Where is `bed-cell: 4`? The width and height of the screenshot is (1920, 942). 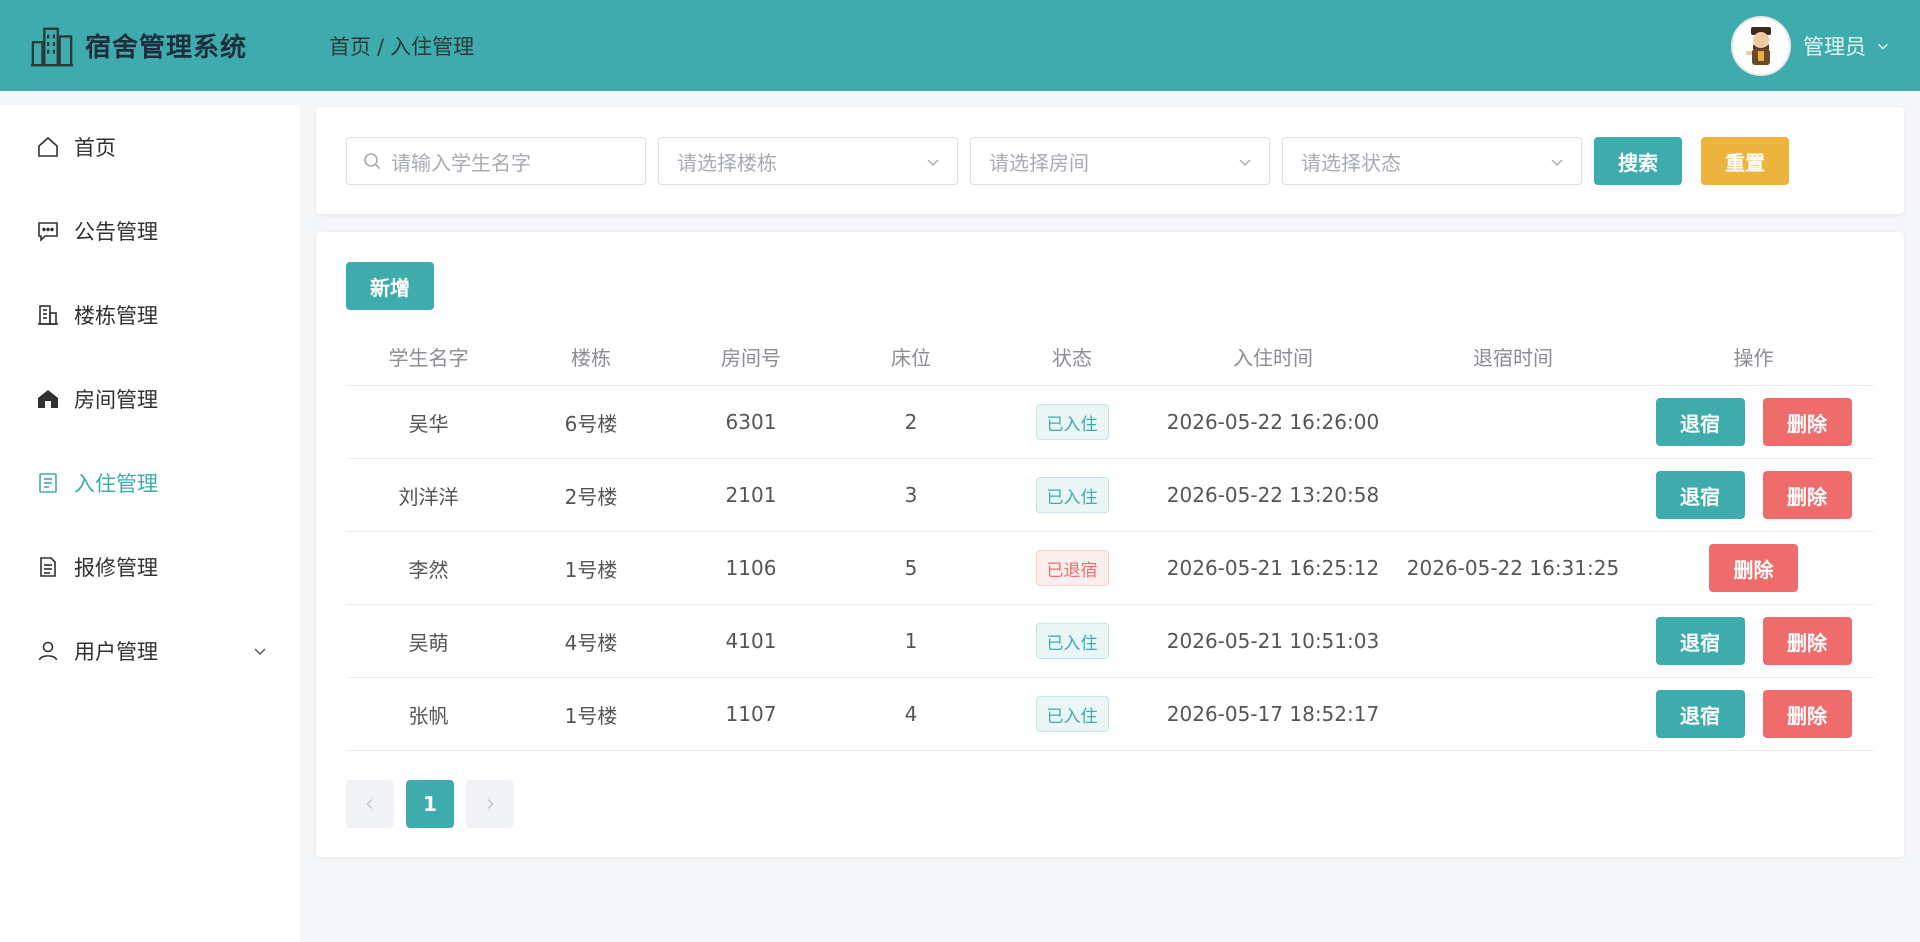 bed-cell: 4 is located at coordinates (911, 714).